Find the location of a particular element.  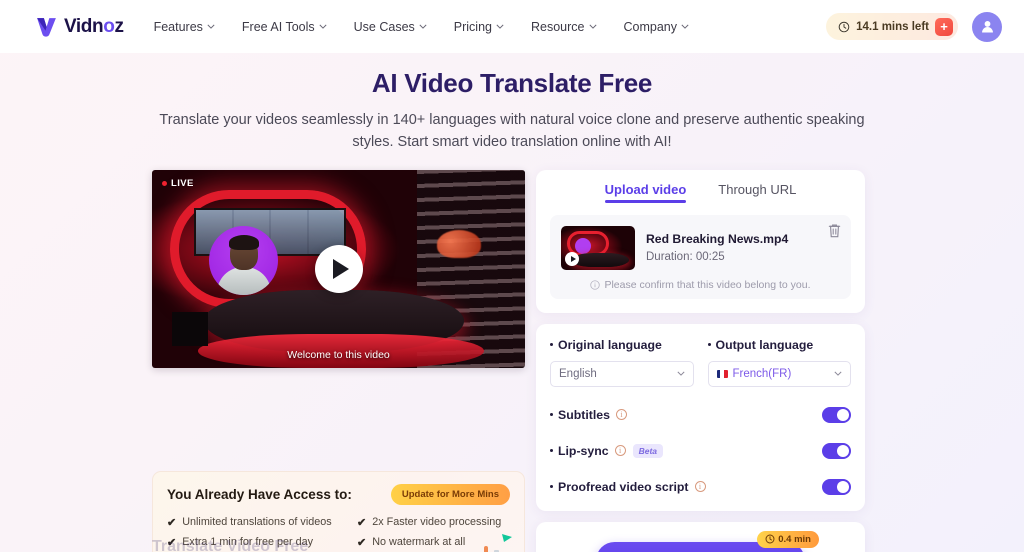

nav-item-use-cases: Use Cases is located at coordinates (390, 27).